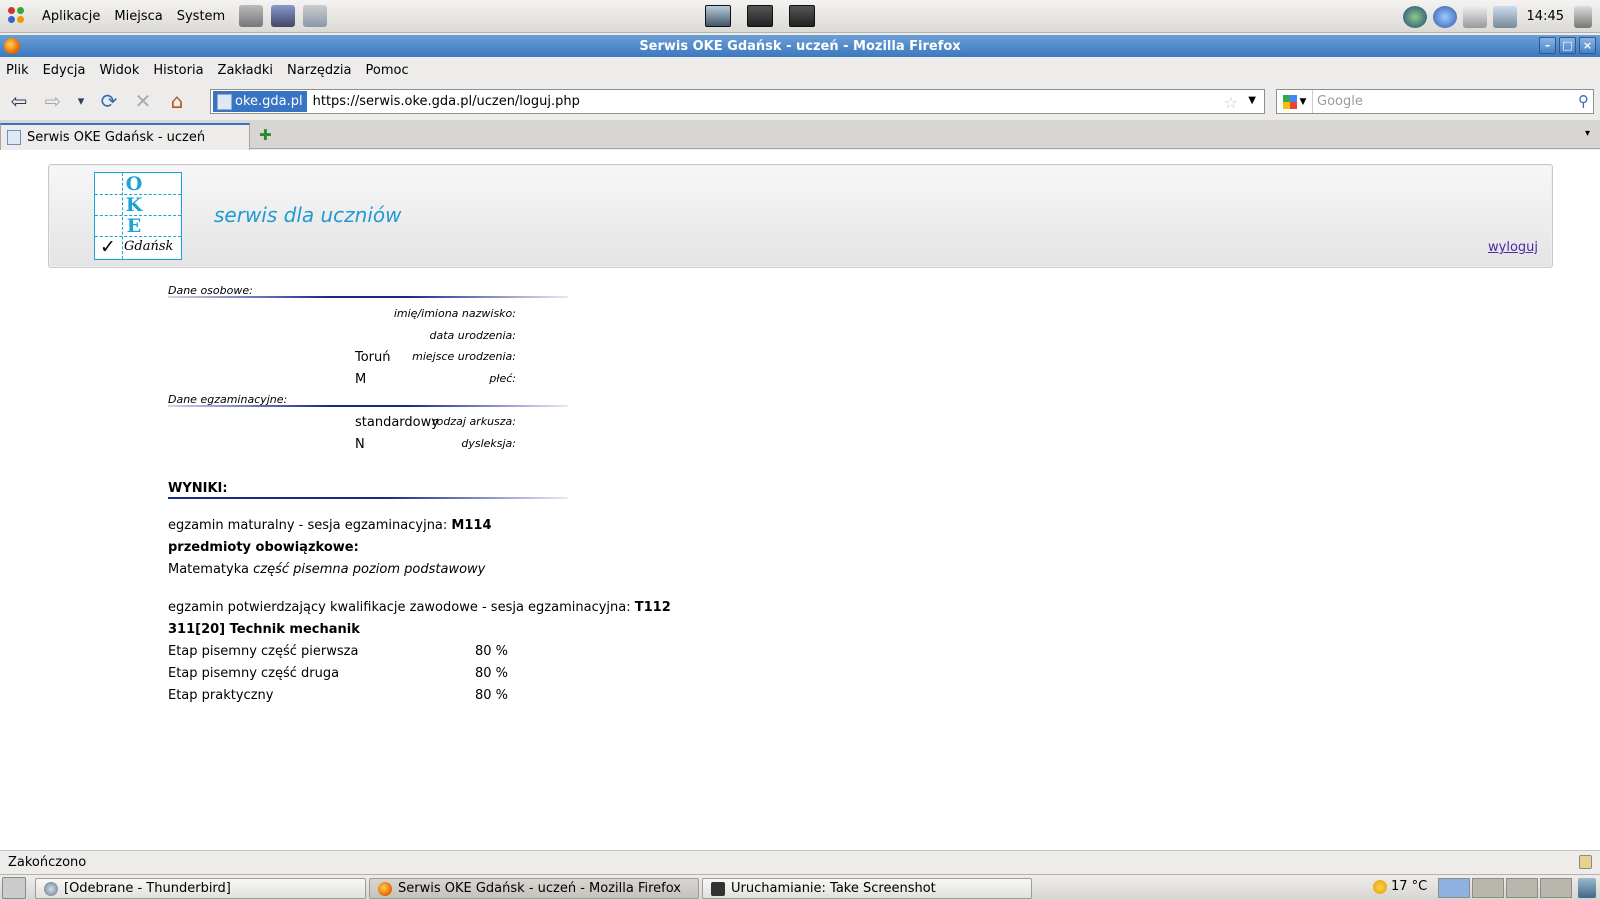  What do you see at coordinates (177, 101) in the screenshot?
I see `home-button: ⌂` at bounding box center [177, 101].